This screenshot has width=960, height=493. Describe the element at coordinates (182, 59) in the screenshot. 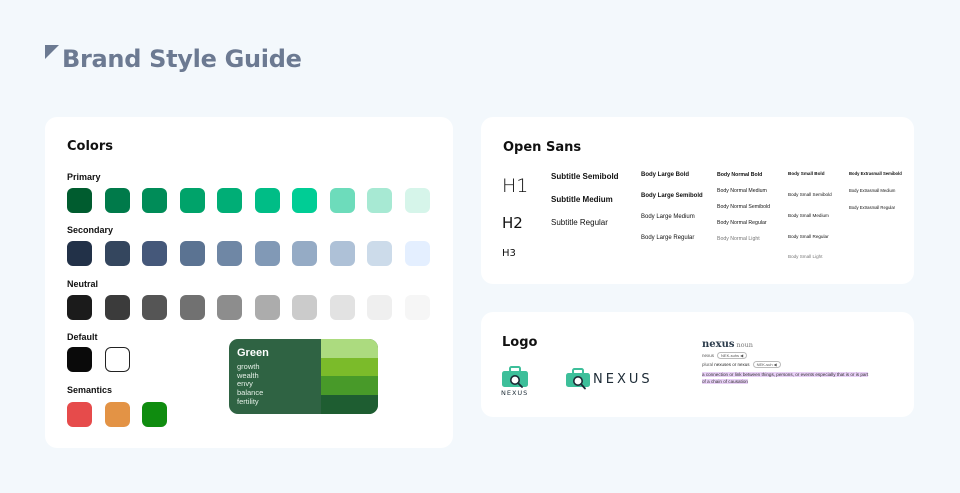

I see `page-title: Brand Style Guide` at that location.